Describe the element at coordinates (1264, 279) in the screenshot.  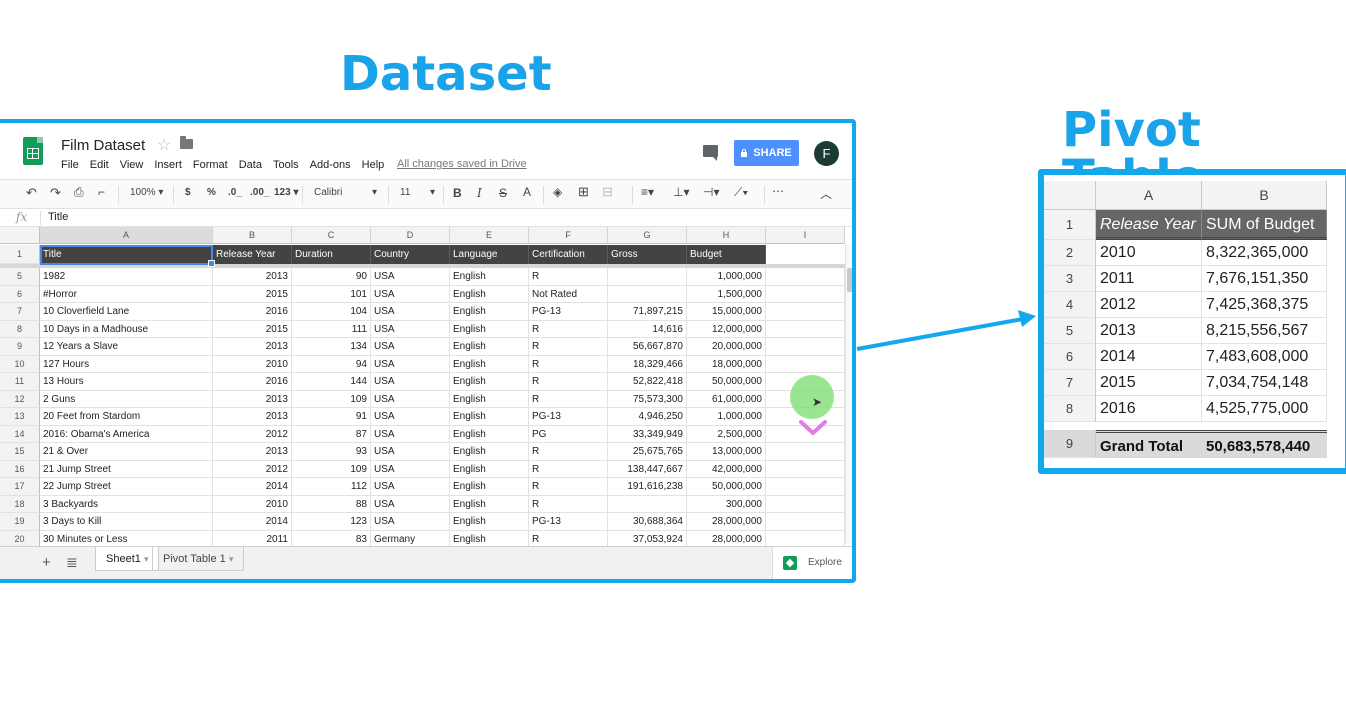
I see `pivot-cell-sum-budget: 7,676,151,350` at that location.